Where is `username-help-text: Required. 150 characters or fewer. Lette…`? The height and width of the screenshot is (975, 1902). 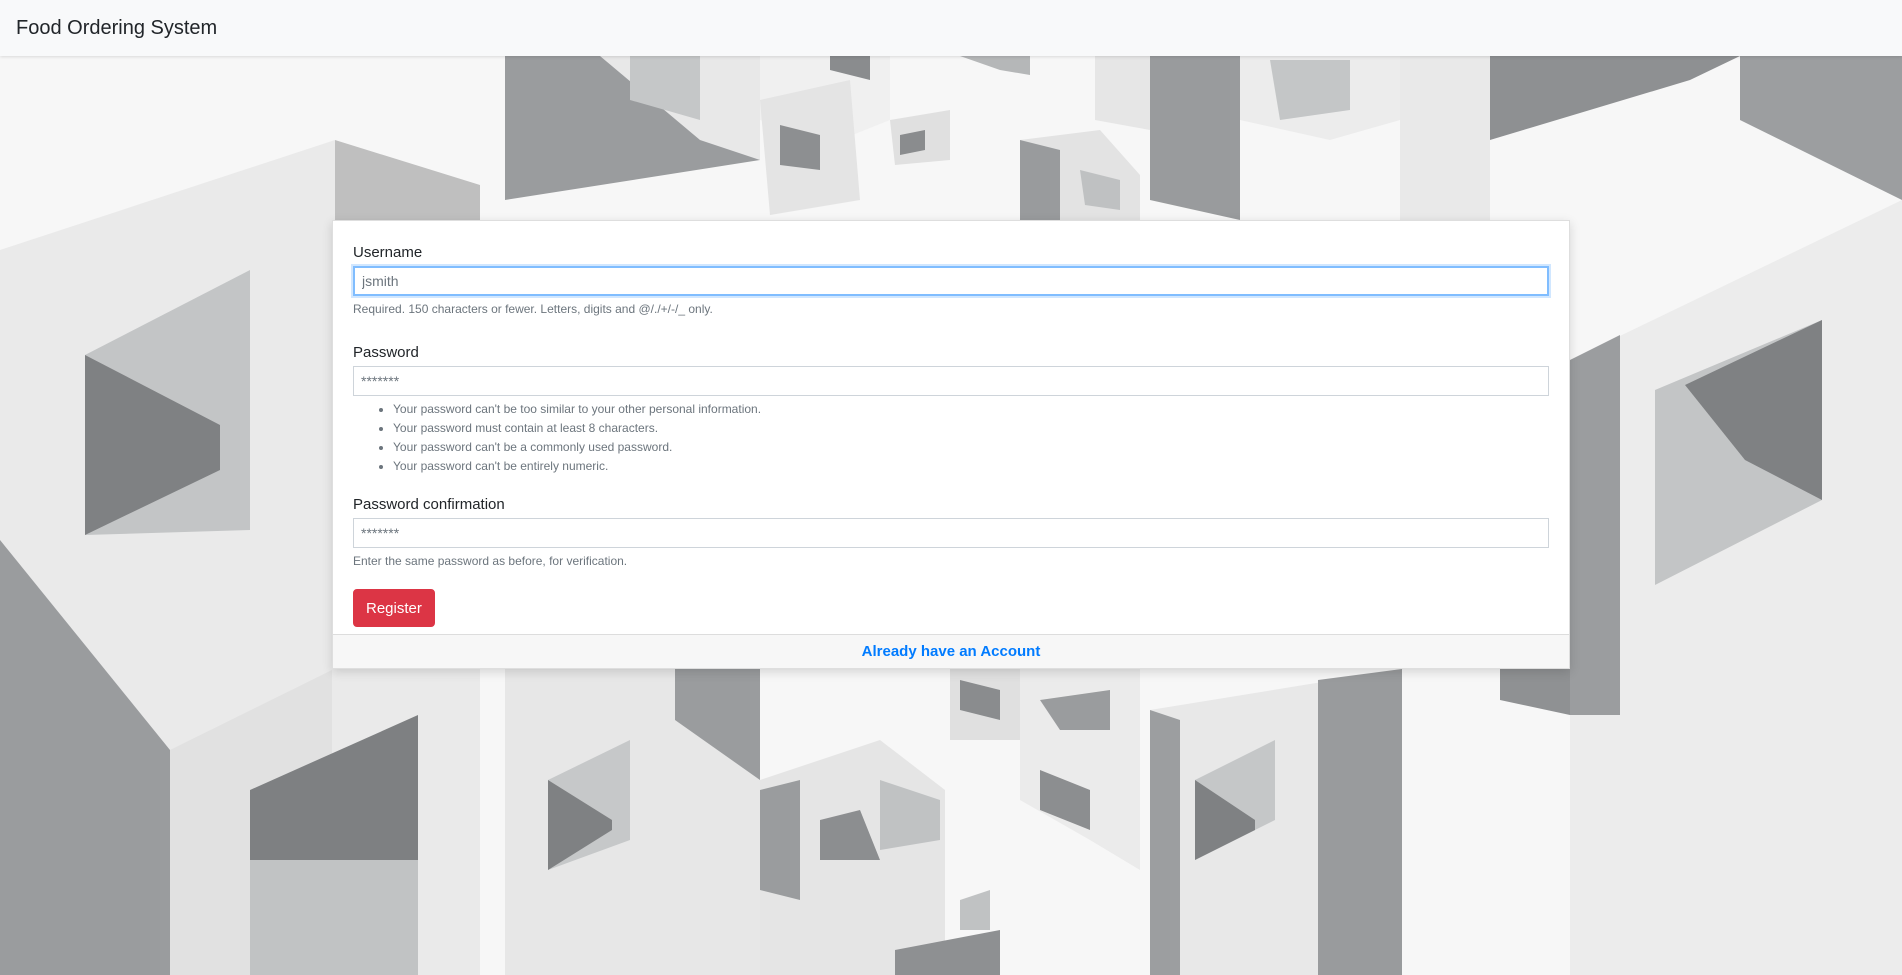
username-help-text: Required. 150 characters or fewer. Lette… is located at coordinates (533, 309).